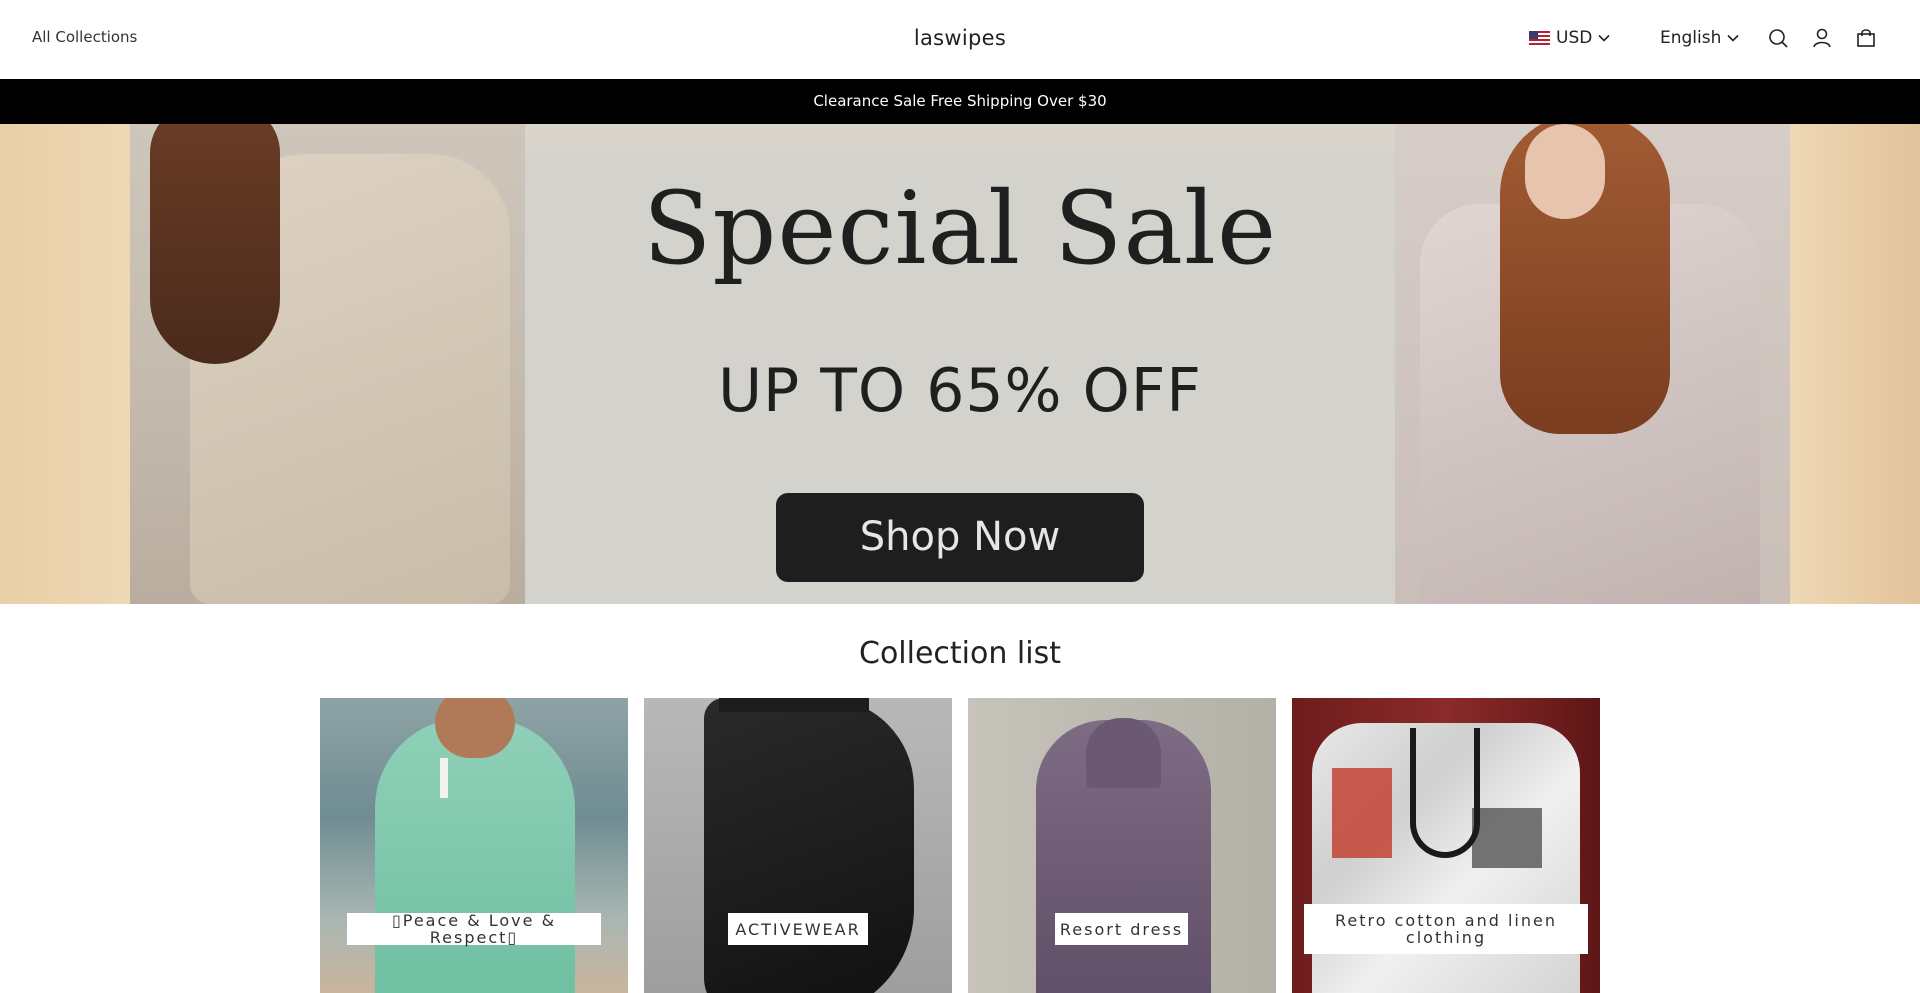 The width and height of the screenshot is (1920, 993). What do you see at coordinates (475, 728) in the screenshot?
I see `card-model-head` at bounding box center [475, 728].